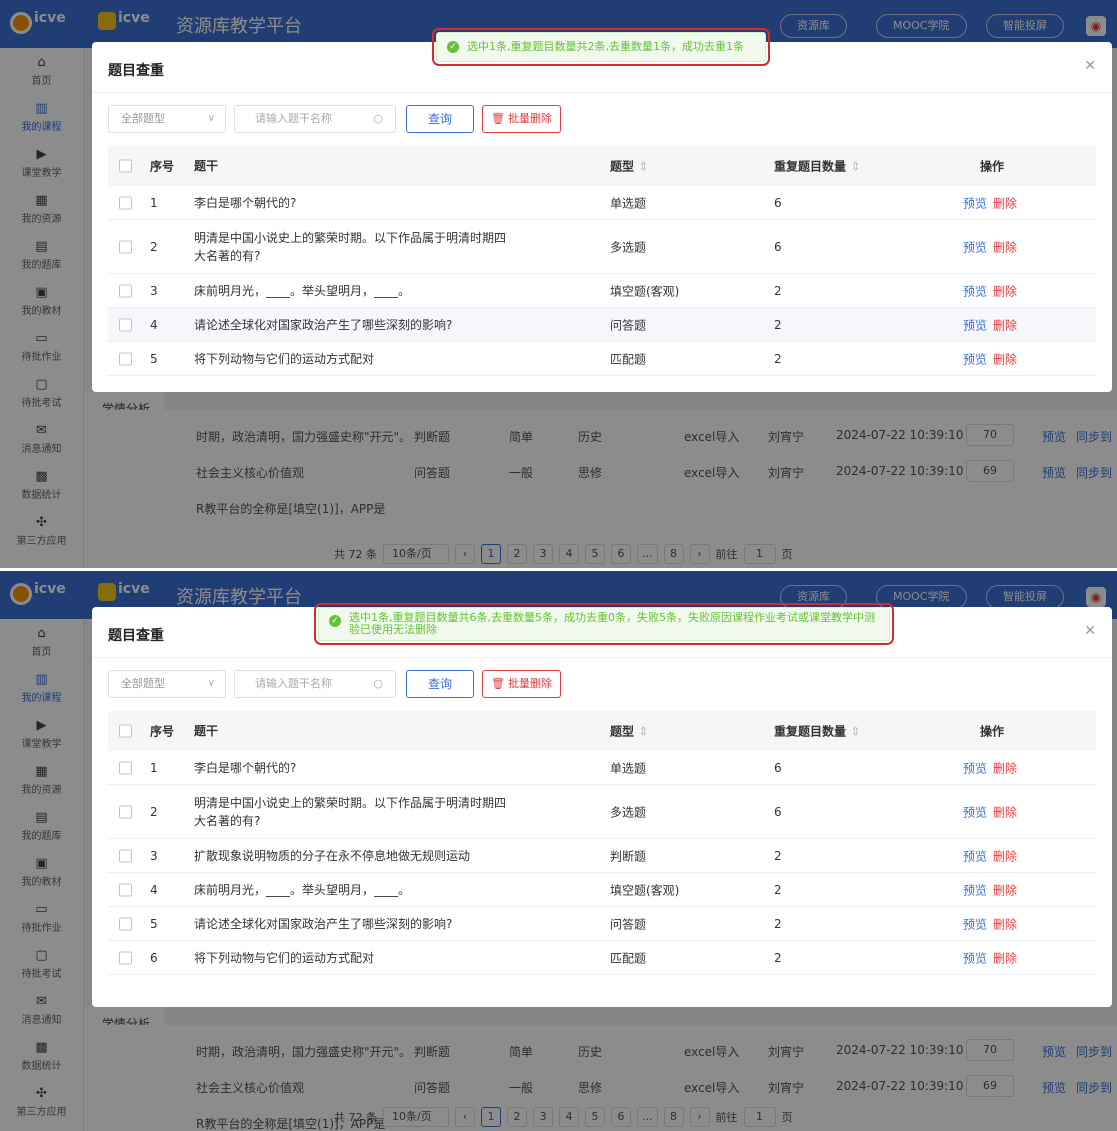 The width and height of the screenshot is (1117, 1131). I want to click on row-stem: 将下列动物与它们的运动方式配对, so click(284, 957).